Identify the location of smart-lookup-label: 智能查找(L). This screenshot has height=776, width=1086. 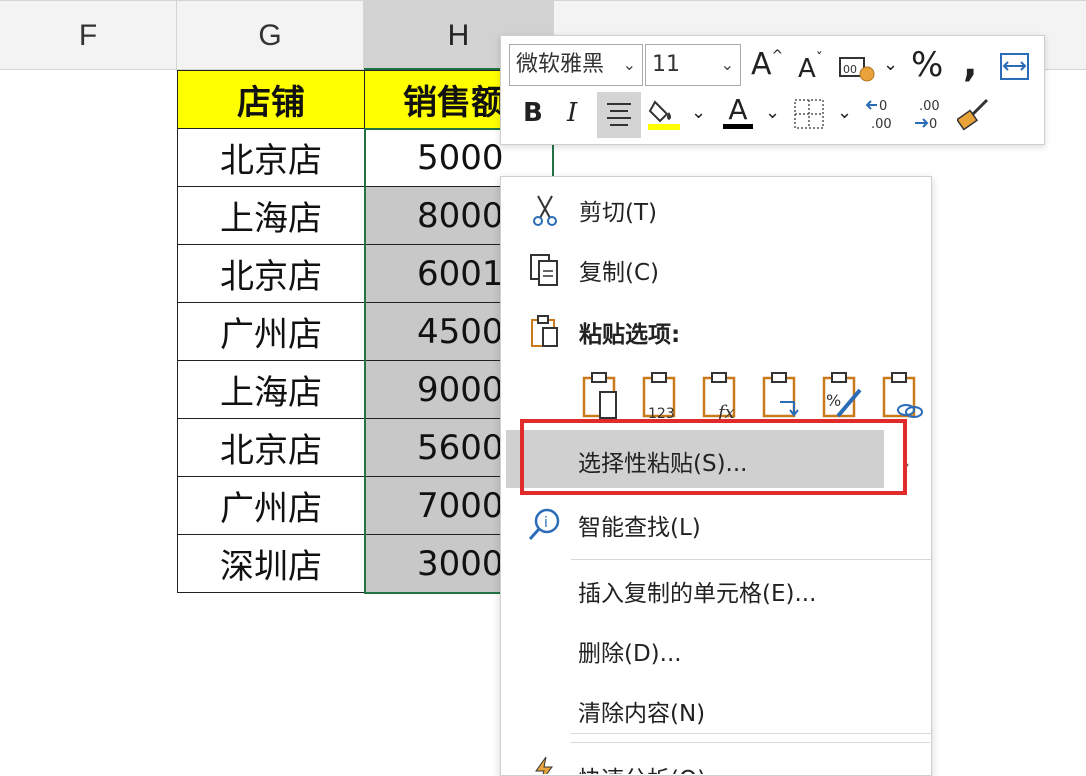
(639, 528).